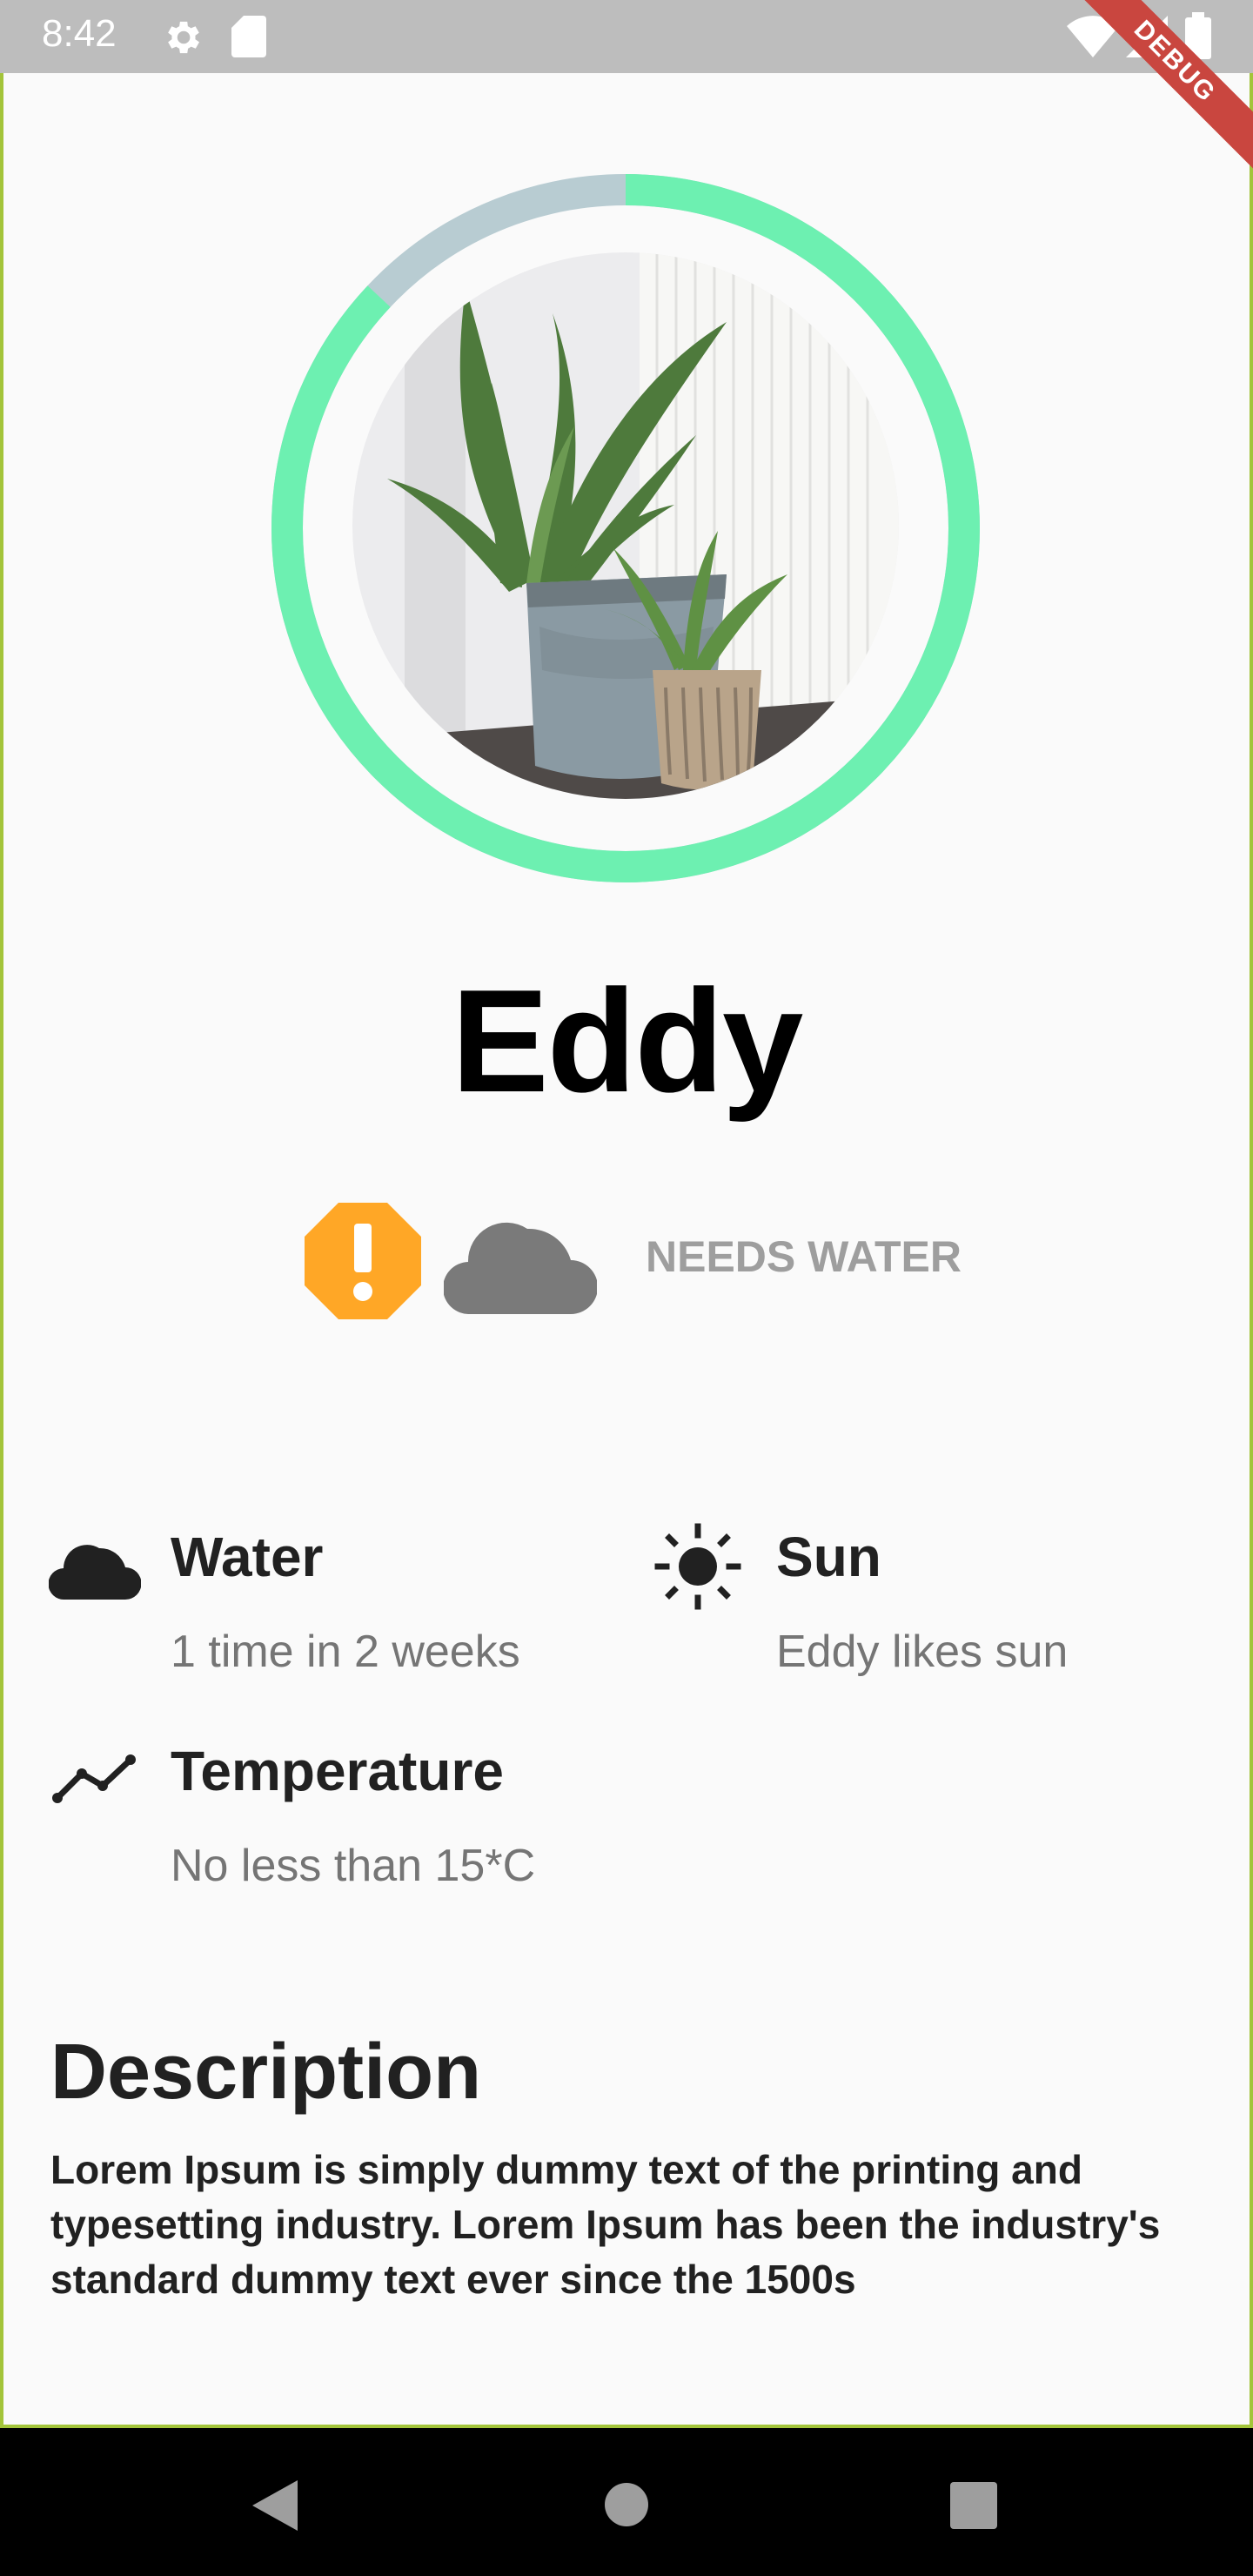 The height and width of the screenshot is (2576, 1253). Describe the element at coordinates (247, 1557) in the screenshot. I see `water-title: Water` at that location.